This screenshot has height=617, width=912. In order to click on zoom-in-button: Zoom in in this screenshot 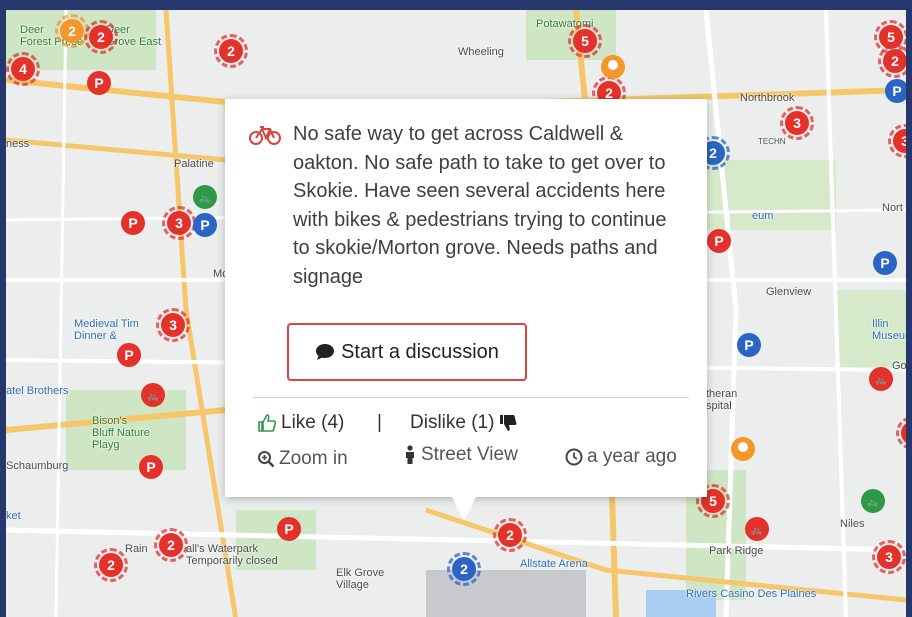, I will do `click(302, 459)`.